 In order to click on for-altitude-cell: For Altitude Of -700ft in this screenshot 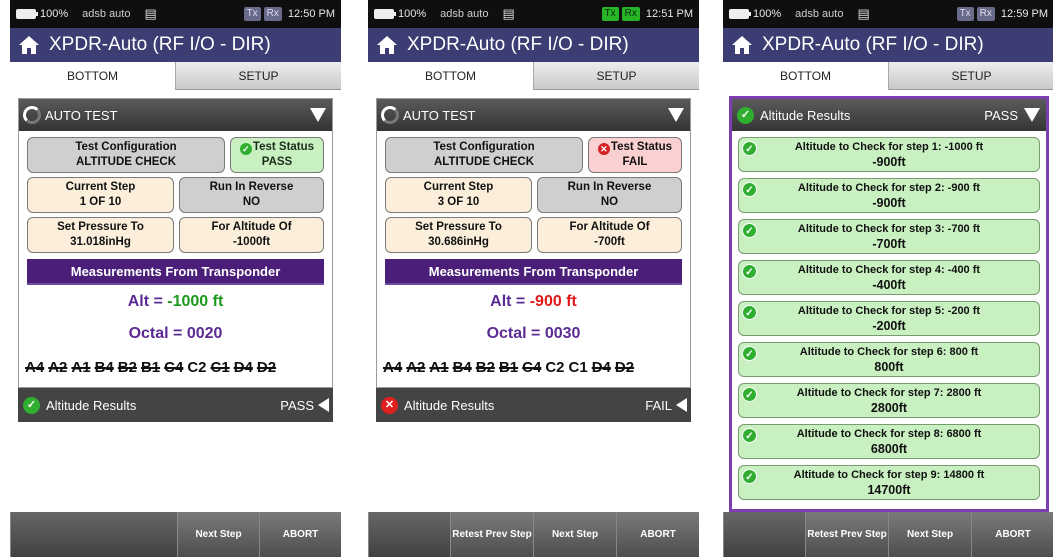, I will do `click(609, 235)`.